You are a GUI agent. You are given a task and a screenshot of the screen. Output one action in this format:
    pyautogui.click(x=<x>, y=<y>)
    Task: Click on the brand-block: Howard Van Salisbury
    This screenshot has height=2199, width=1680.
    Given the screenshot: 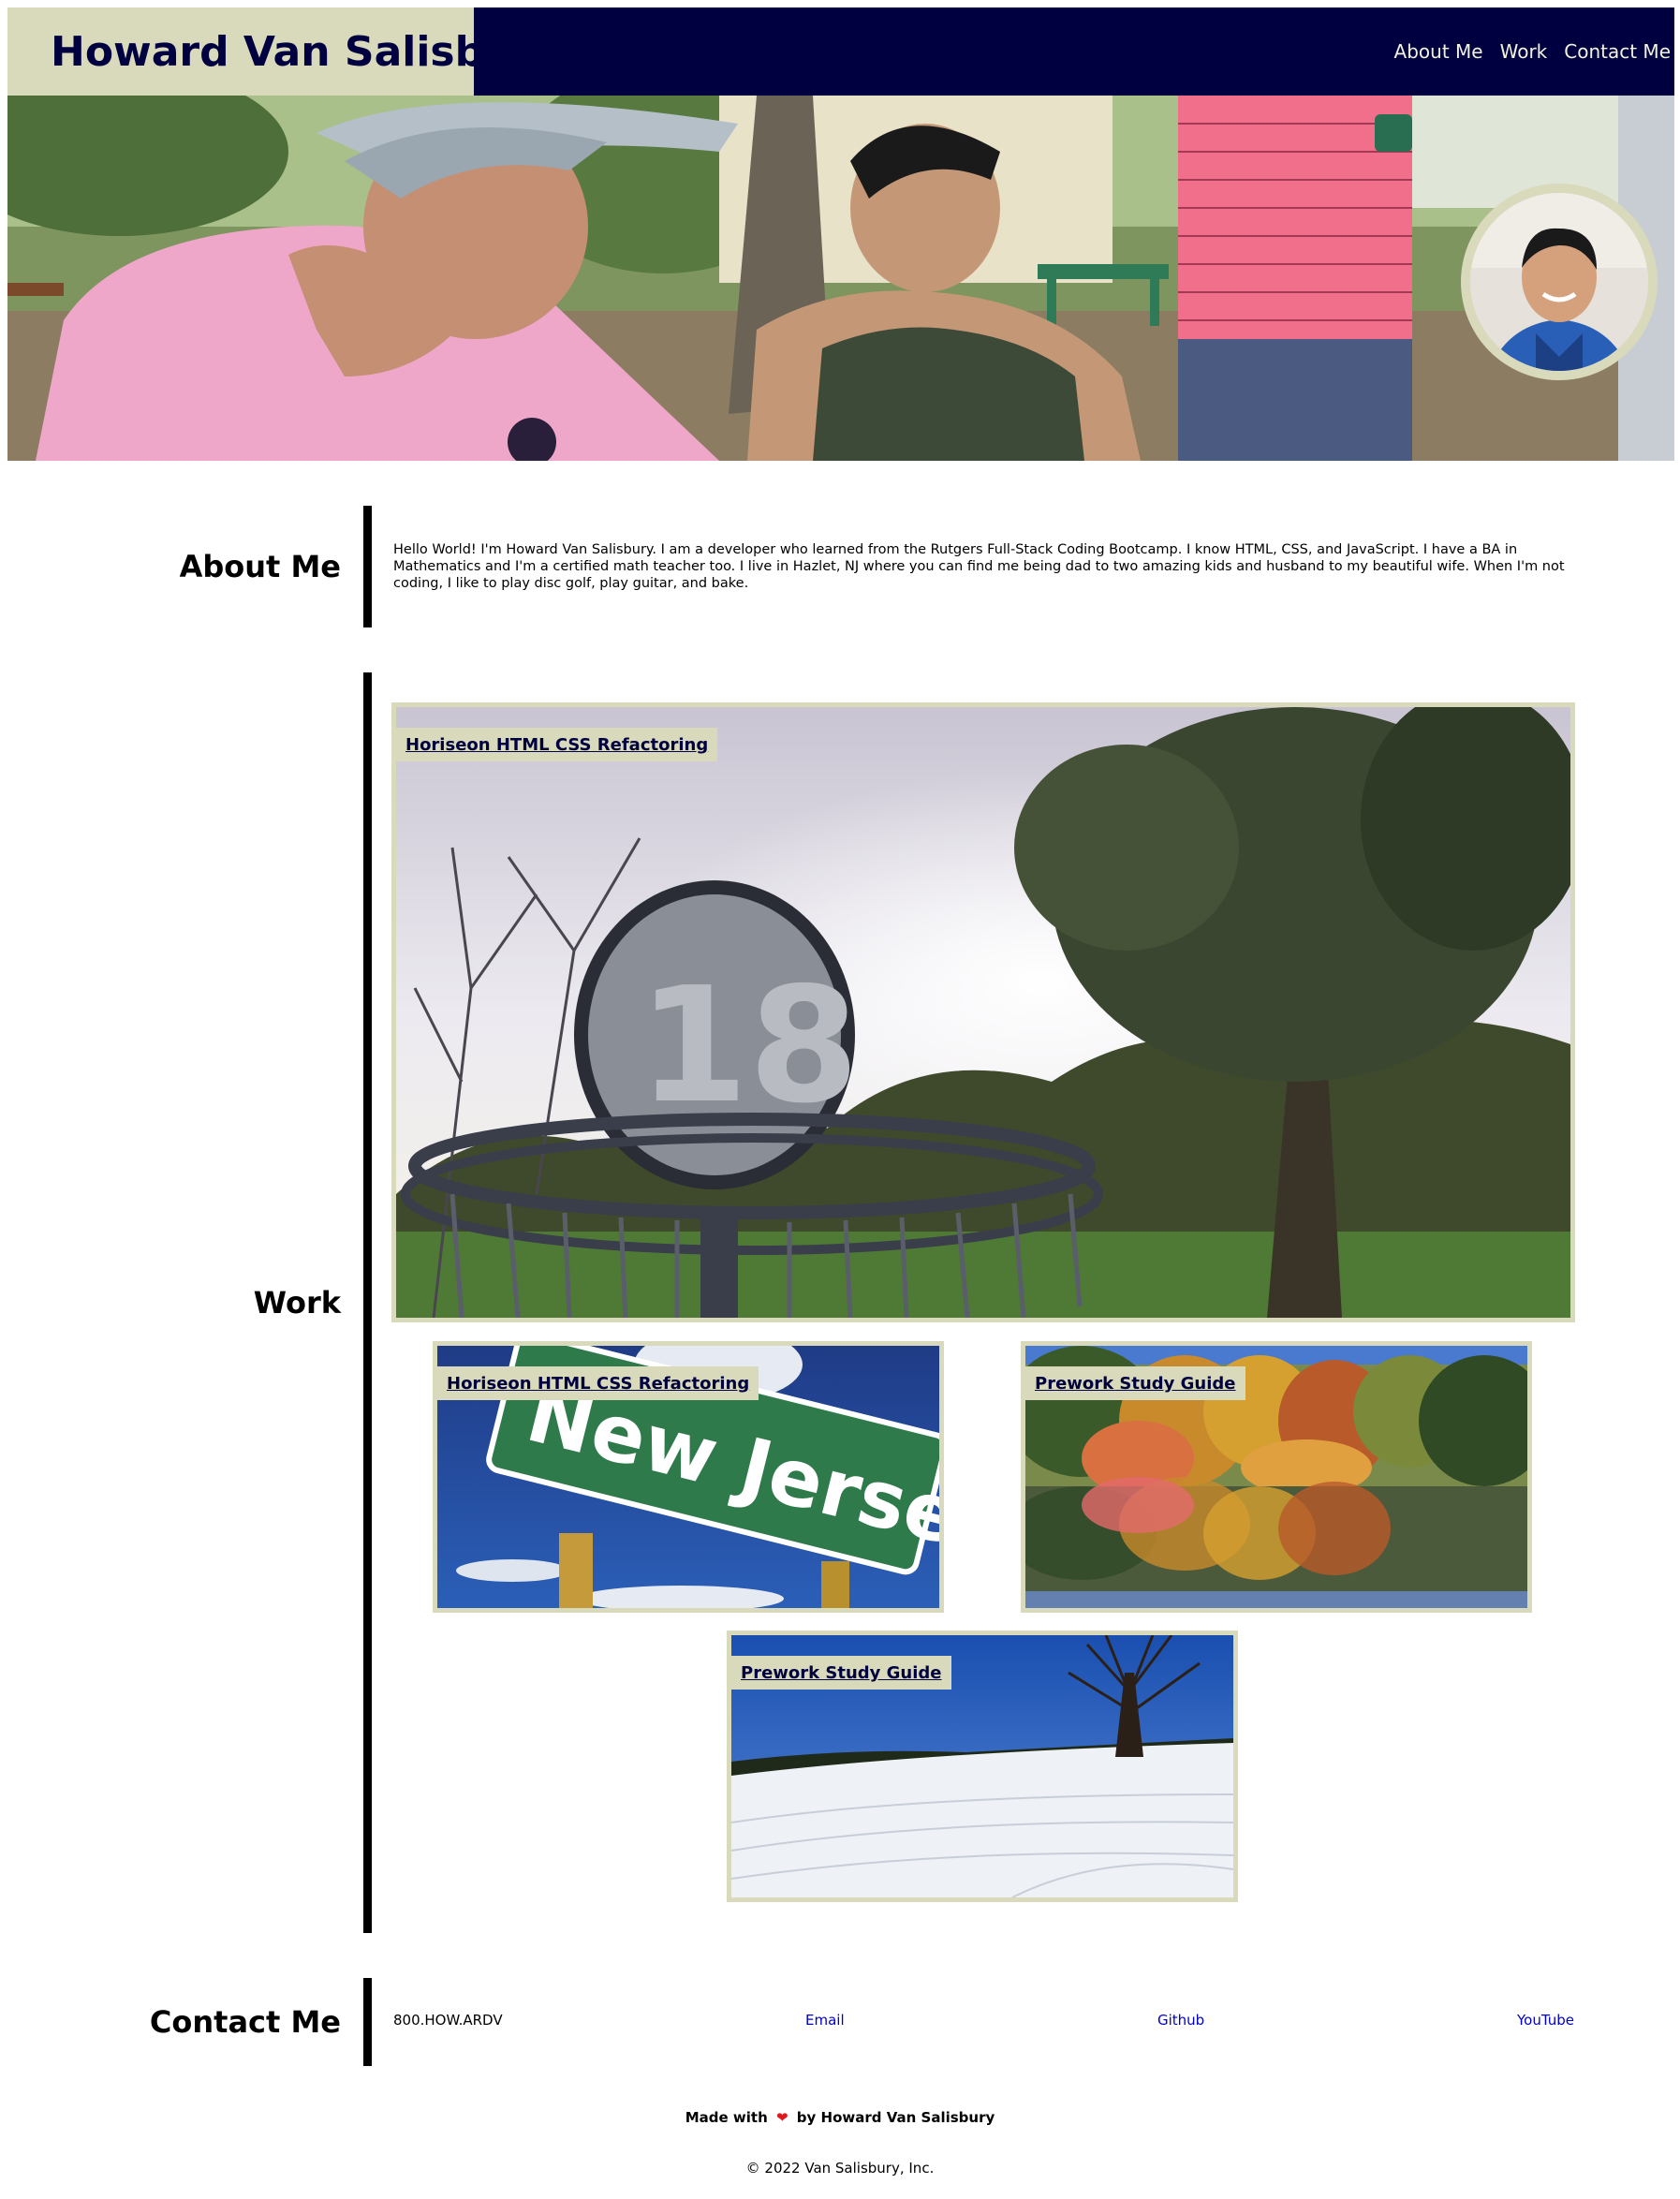 What is the action you would take?
    pyautogui.click(x=284, y=51)
    